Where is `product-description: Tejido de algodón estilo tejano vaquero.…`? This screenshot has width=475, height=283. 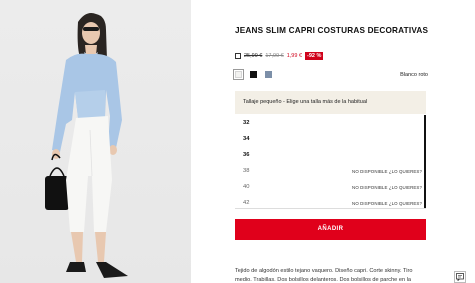
product-description: Tejido de algodón estilo tejano vaquero.… is located at coordinates (324, 275).